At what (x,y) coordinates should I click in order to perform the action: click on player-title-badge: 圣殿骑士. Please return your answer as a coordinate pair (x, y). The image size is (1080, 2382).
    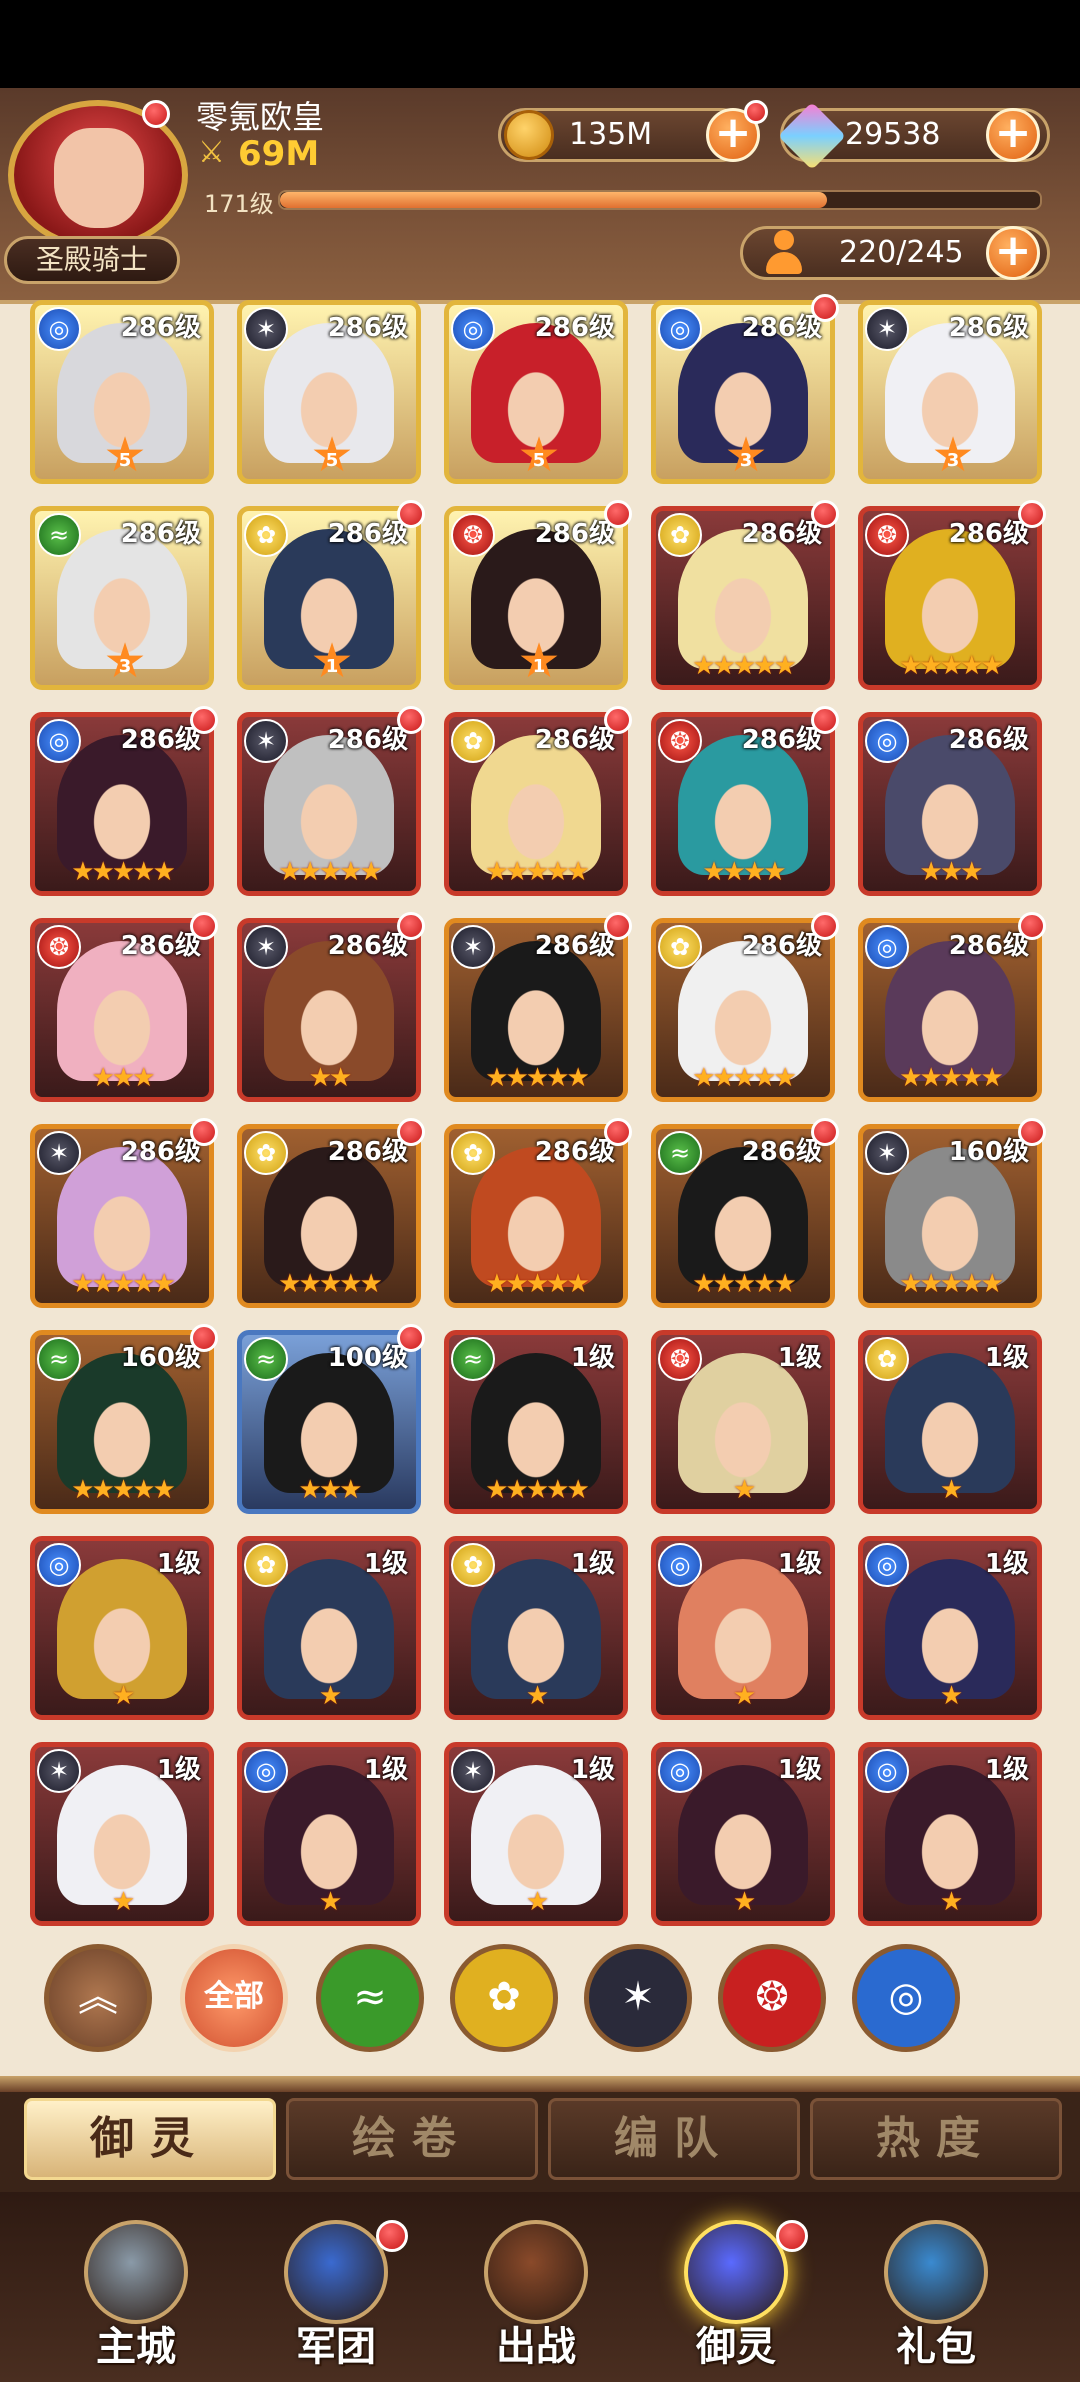
    Looking at the image, I should click on (92, 260).